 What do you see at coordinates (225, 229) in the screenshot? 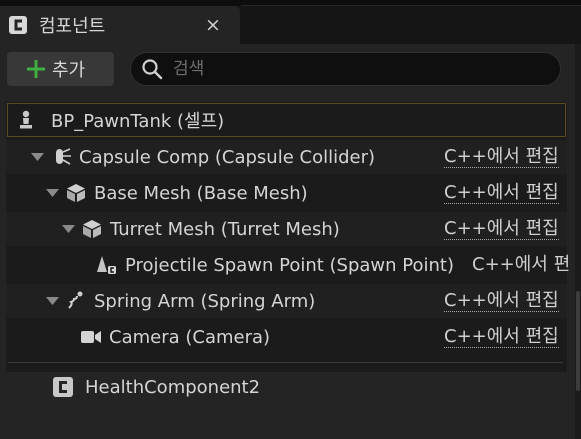
I see `tree-item-label: Turret Mesh (Turret Mesh)` at bounding box center [225, 229].